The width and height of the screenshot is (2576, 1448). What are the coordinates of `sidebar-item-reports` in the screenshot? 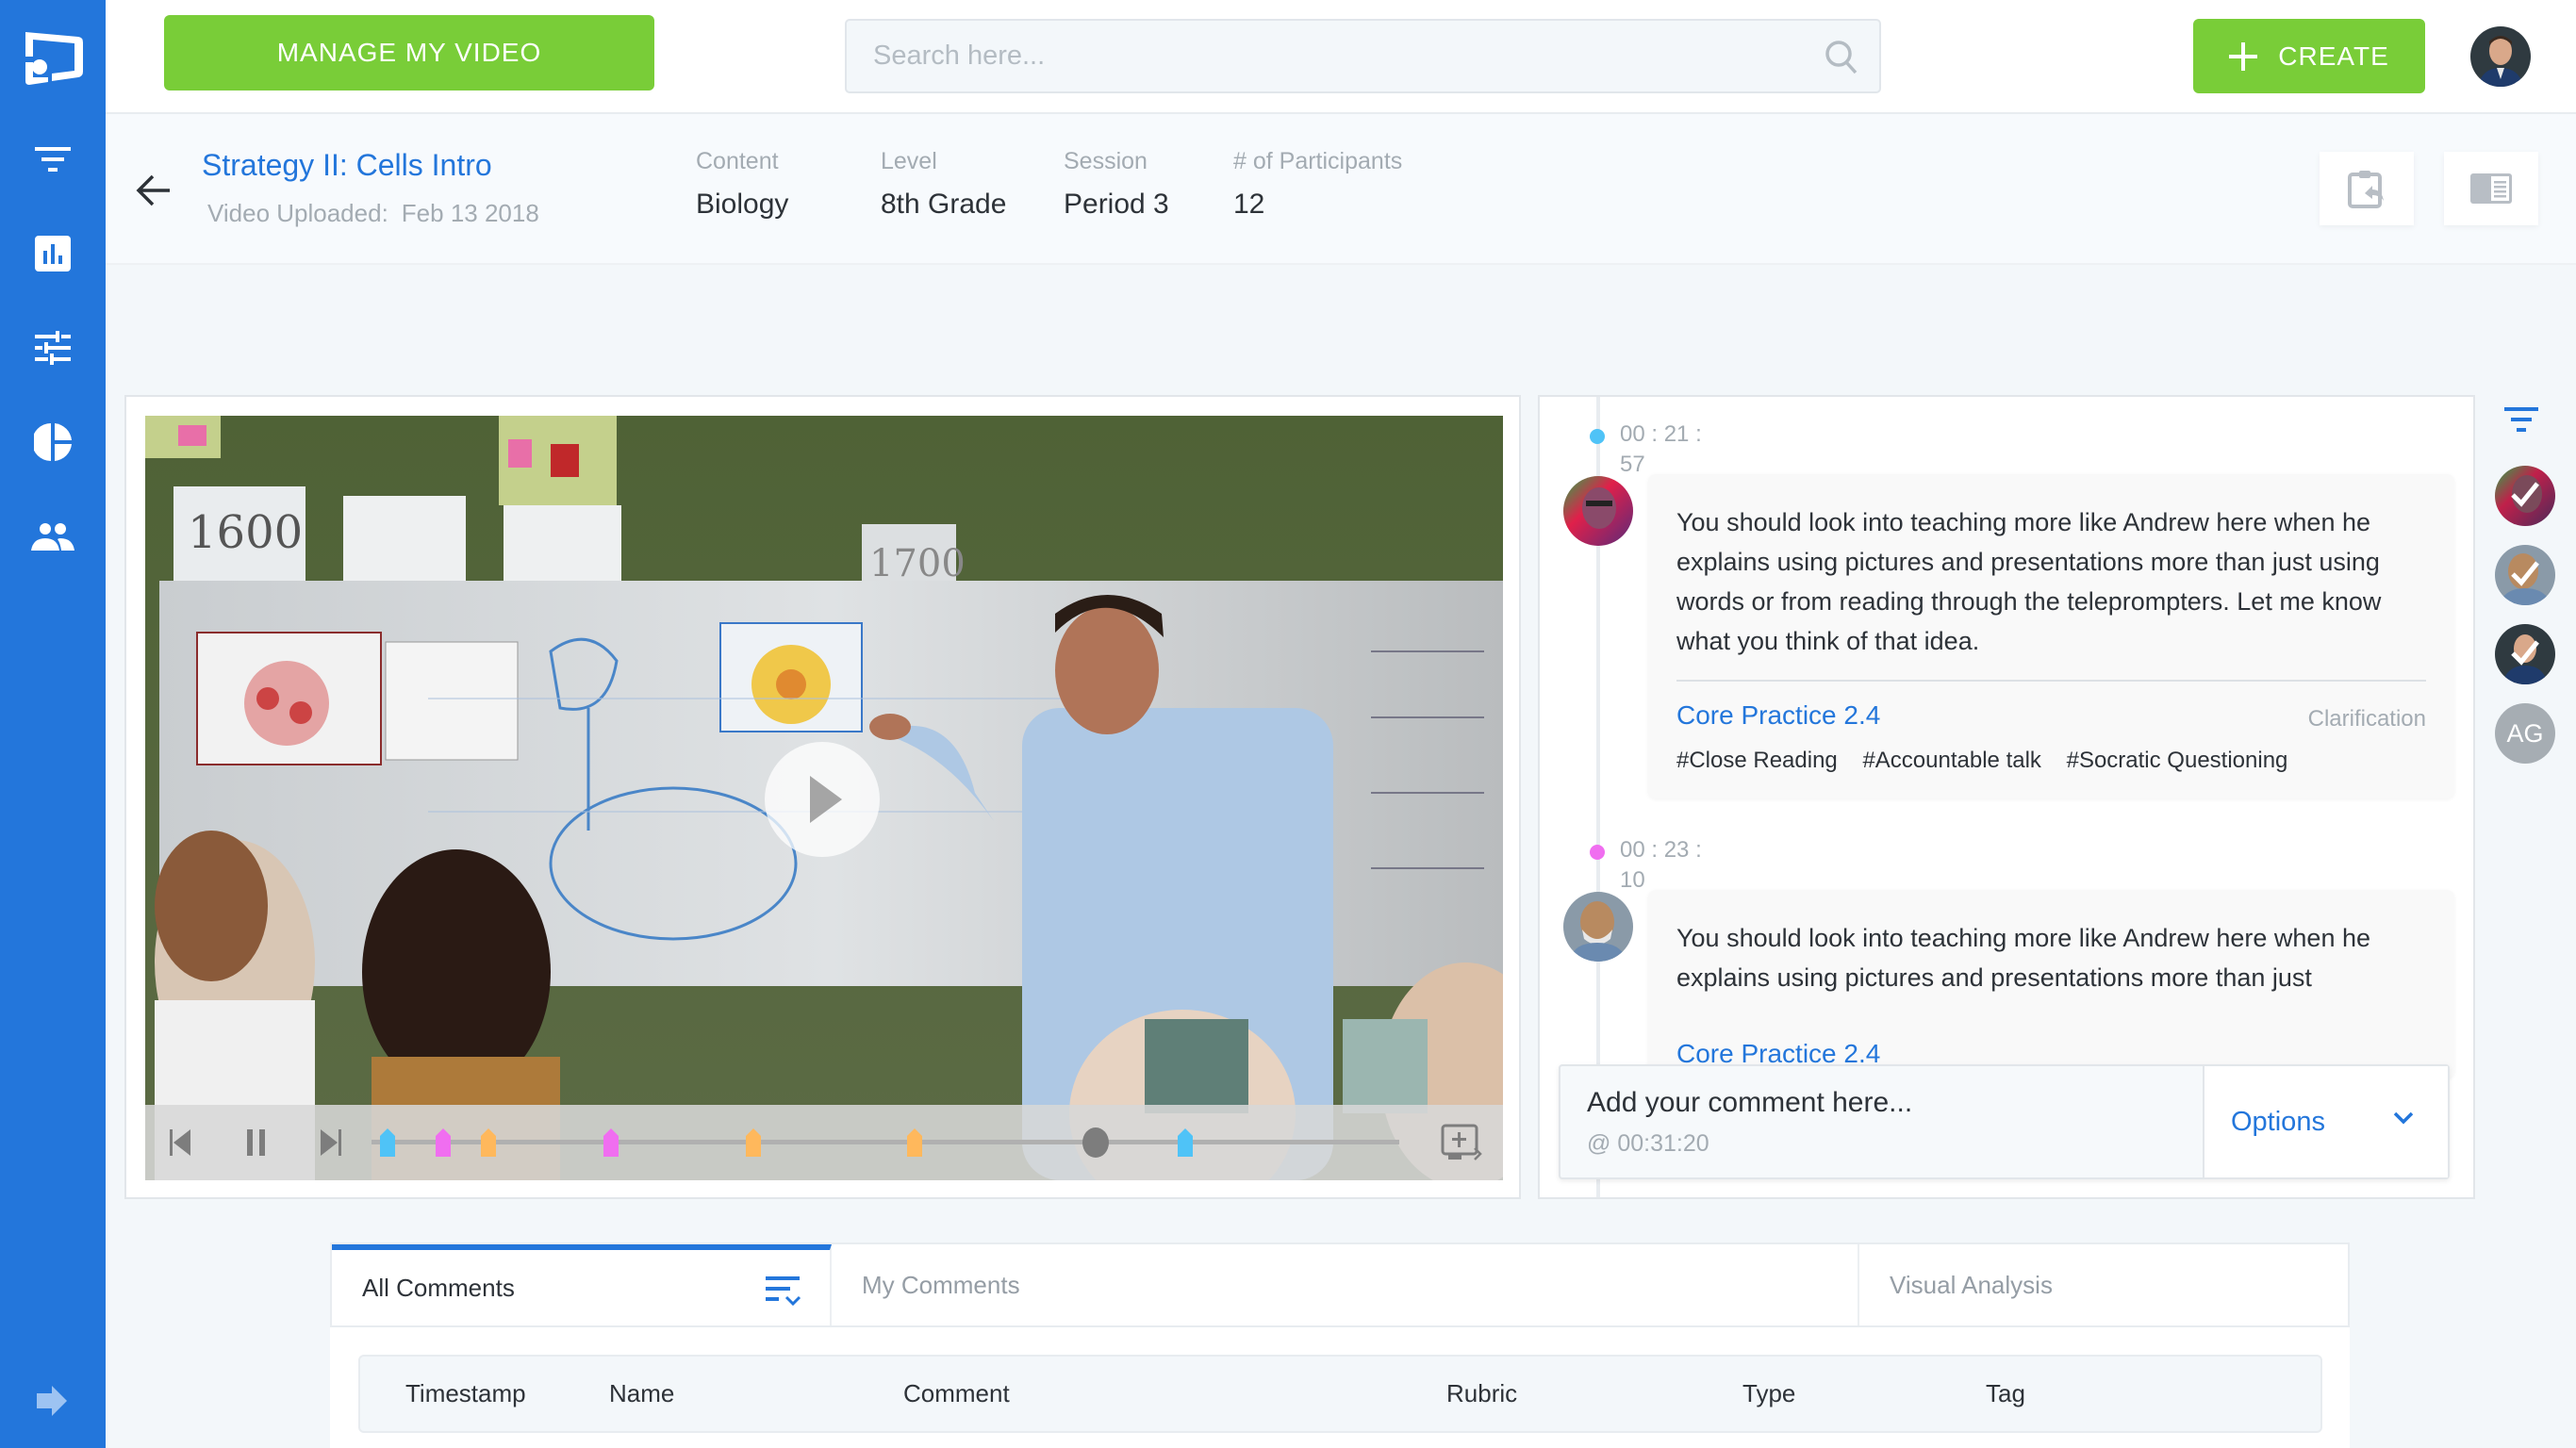 It's located at (53, 442).